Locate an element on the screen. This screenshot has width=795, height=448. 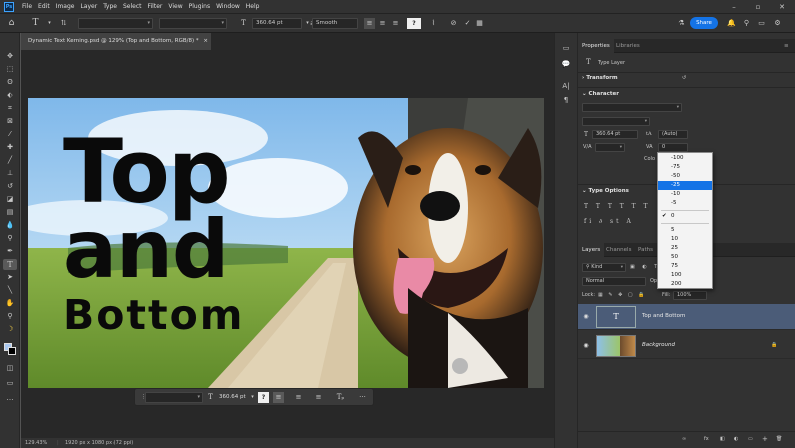
text-color-swatch: ? is located at coordinates (414, 23).